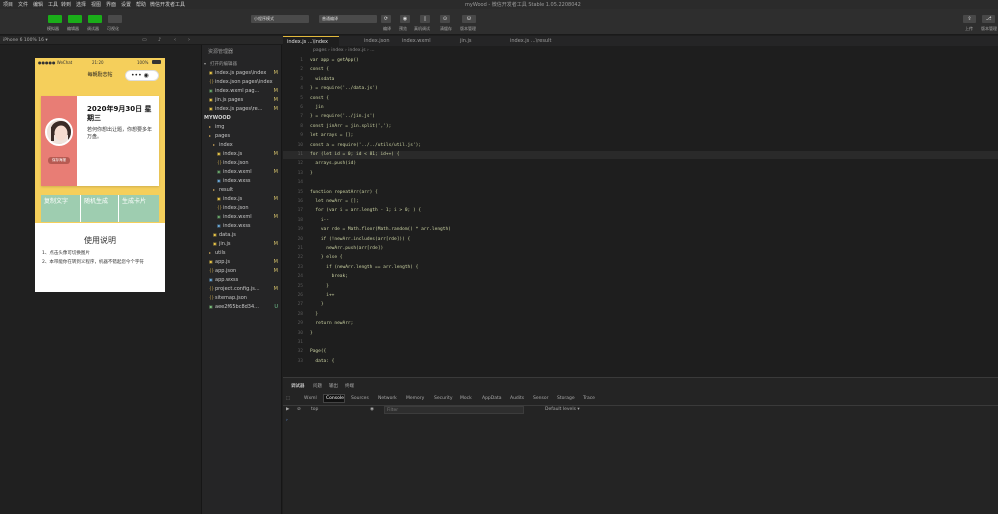 The width and height of the screenshot is (998, 514). Describe the element at coordinates (38, 4) in the screenshot. I see `menu-edit: 编辑` at that location.